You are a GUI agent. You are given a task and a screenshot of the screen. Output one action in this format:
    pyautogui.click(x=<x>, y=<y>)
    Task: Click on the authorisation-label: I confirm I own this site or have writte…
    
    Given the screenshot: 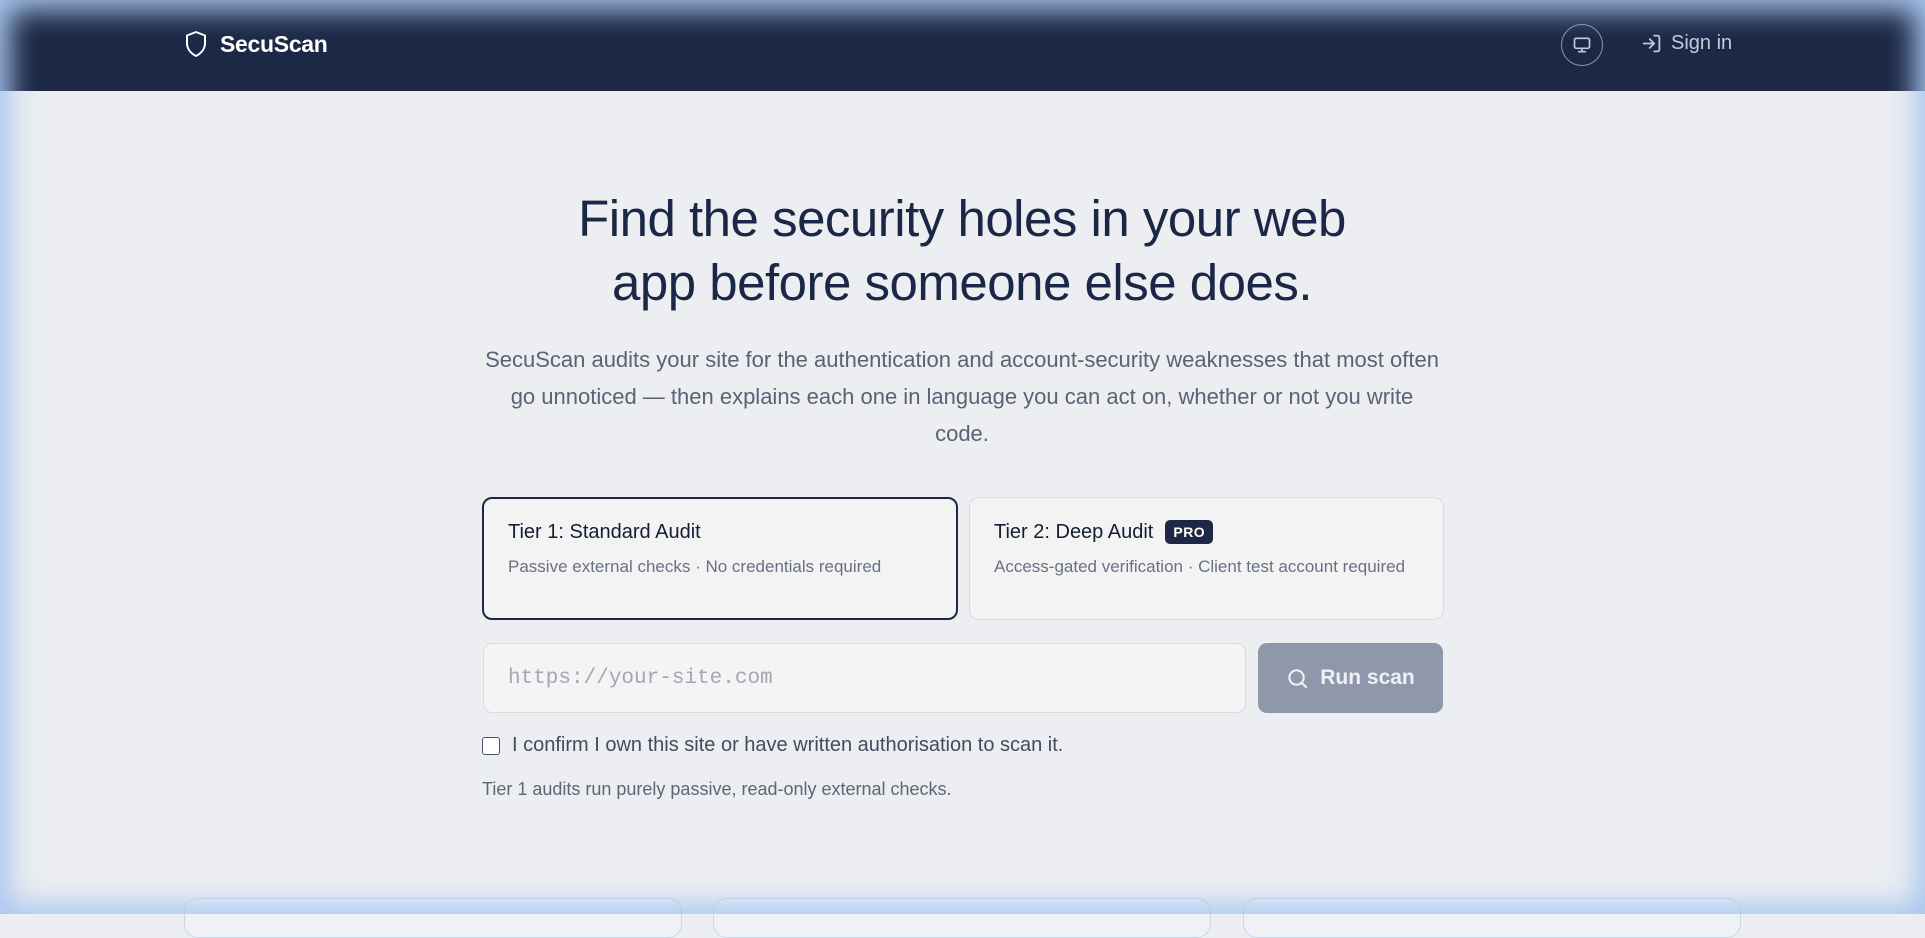 What is the action you would take?
    pyautogui.click(x=787, y=745)
    